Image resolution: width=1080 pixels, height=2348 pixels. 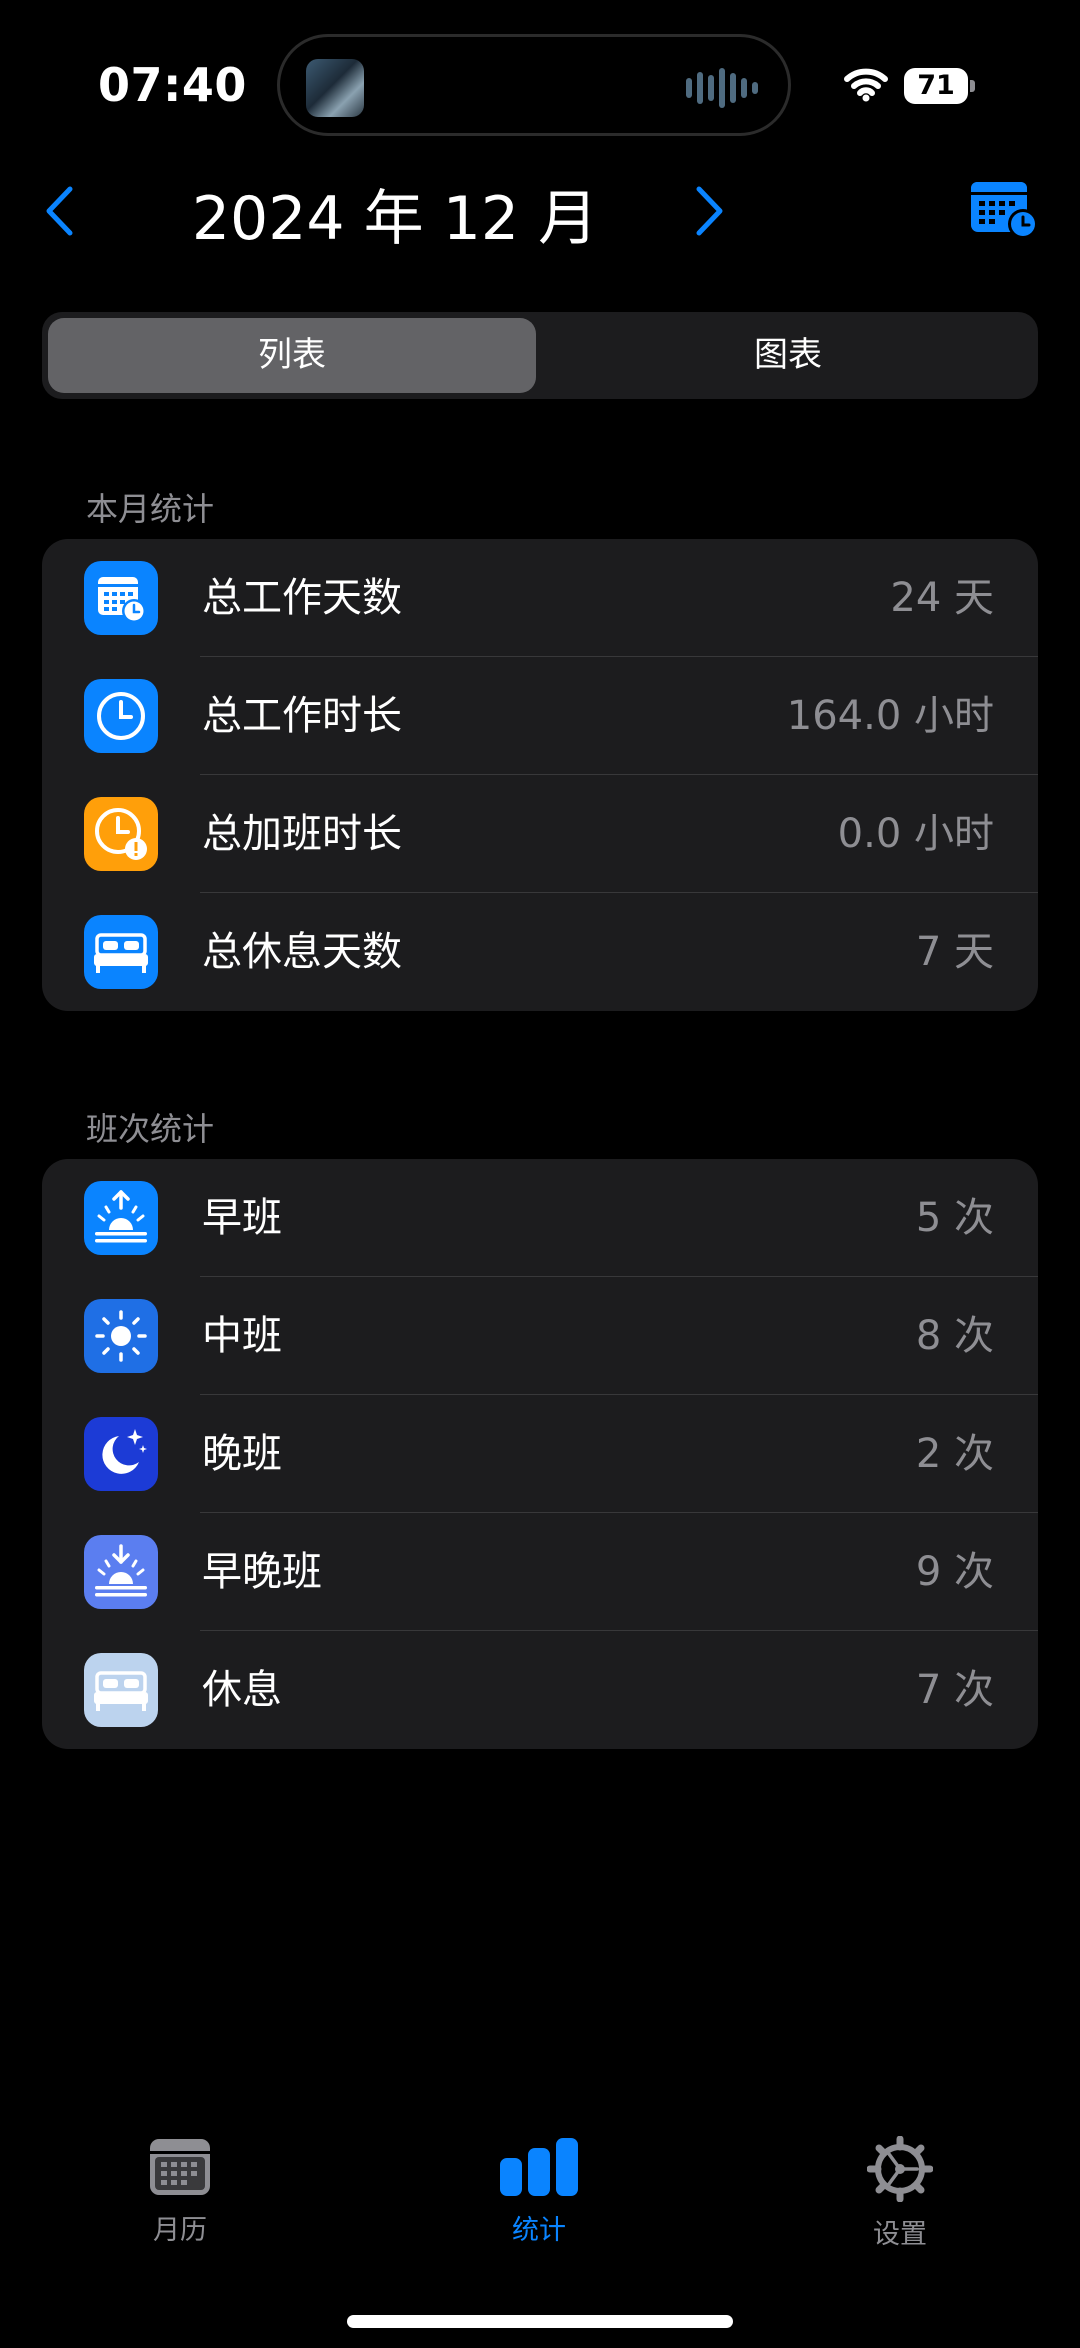 I want to click on stat-row-total-work-days: 总工作天数 24 天, so click(x=540, y=598).